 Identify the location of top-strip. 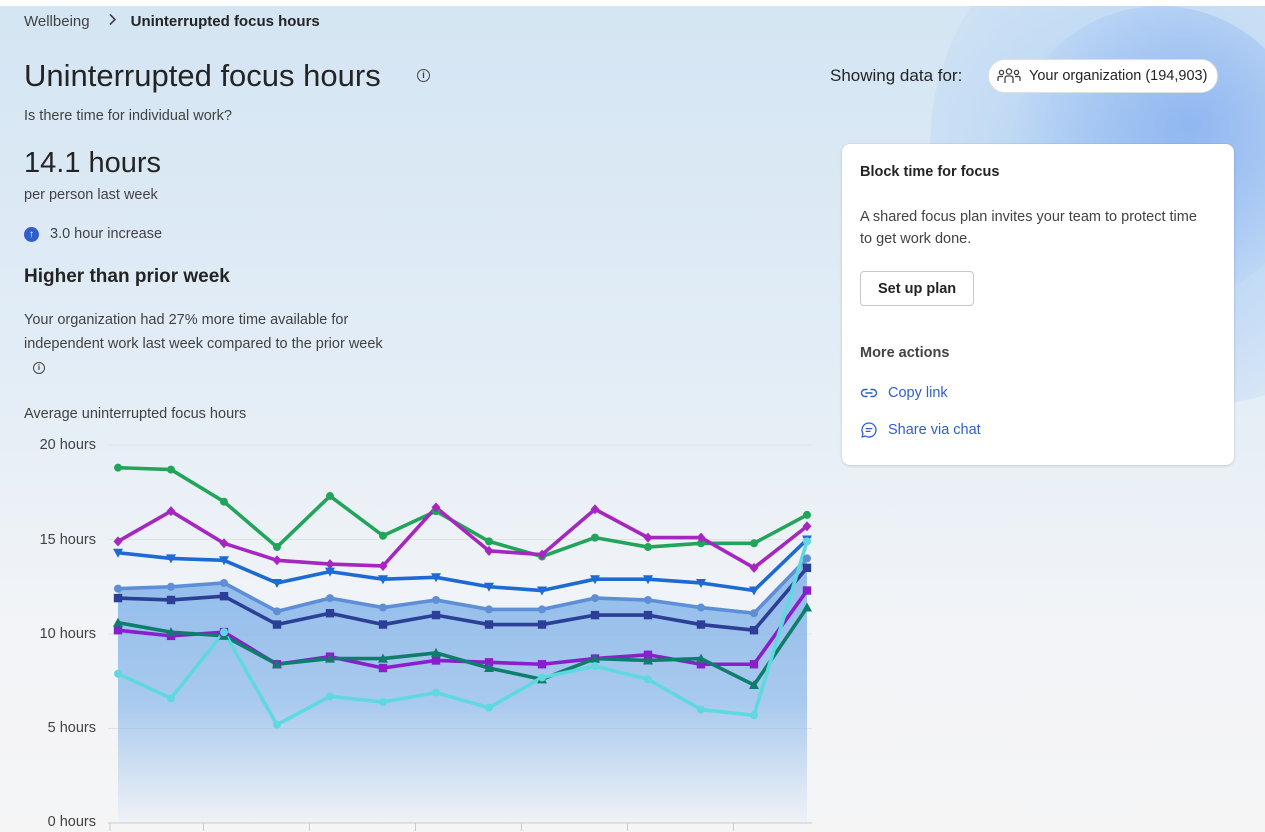
(632, 3).